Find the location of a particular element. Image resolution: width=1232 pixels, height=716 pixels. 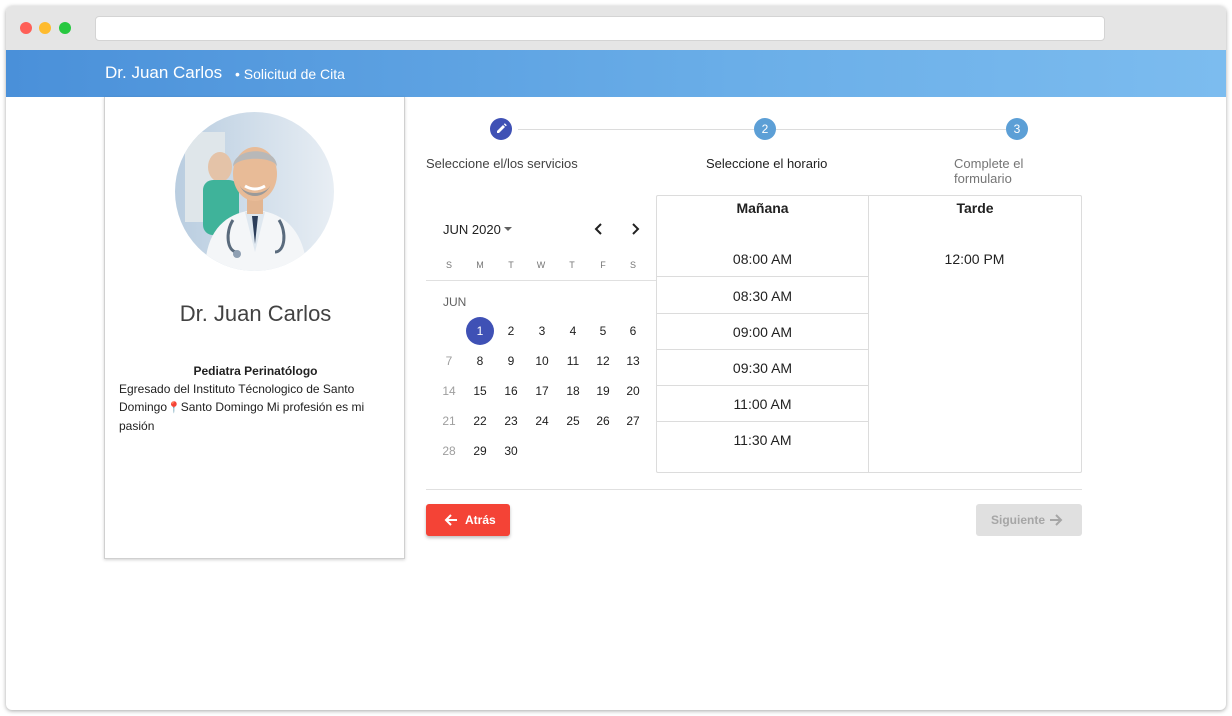

doctor-avatar is located at coordinates (254, 191).